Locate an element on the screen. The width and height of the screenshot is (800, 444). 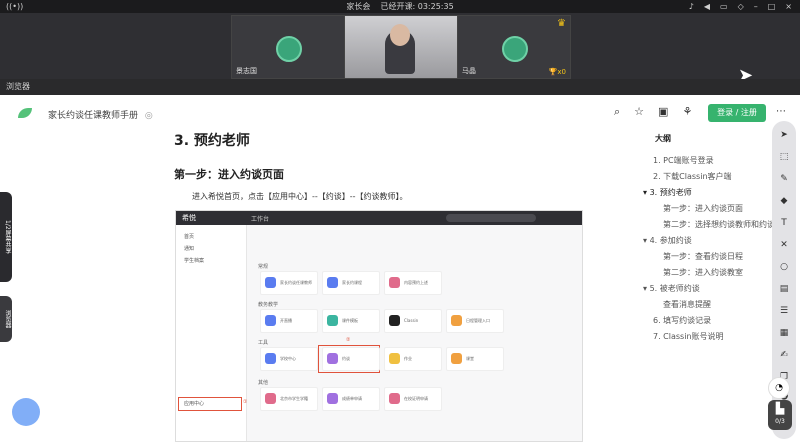
card-label: 家长约课程 is located at coordinates (352, 282).